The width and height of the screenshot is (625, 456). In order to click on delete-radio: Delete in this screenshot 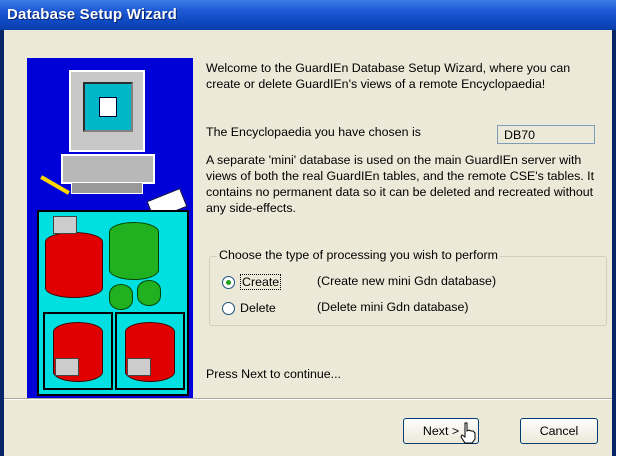, I will do `click(262, 309)`.